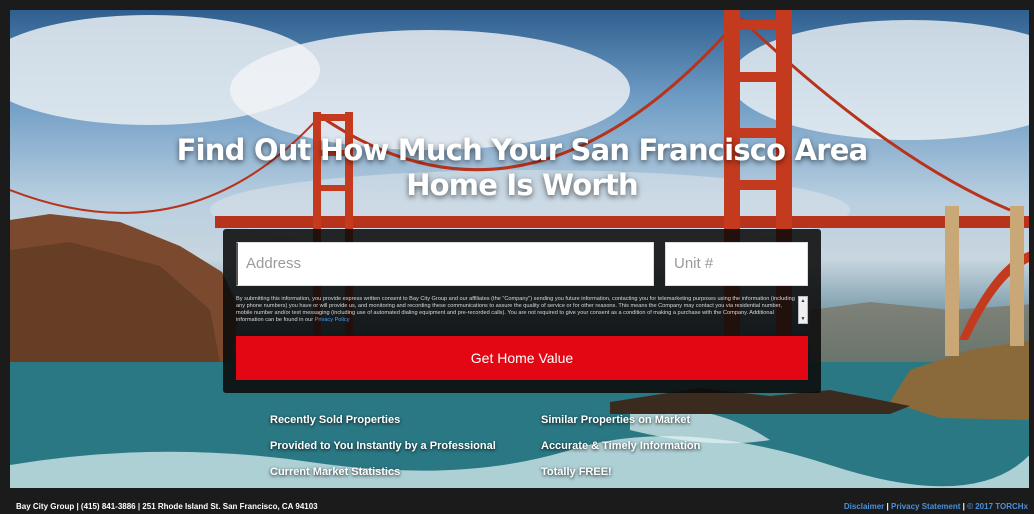  I want to click on consent-scrollbar: ▲ ▼, so click(803, 310).